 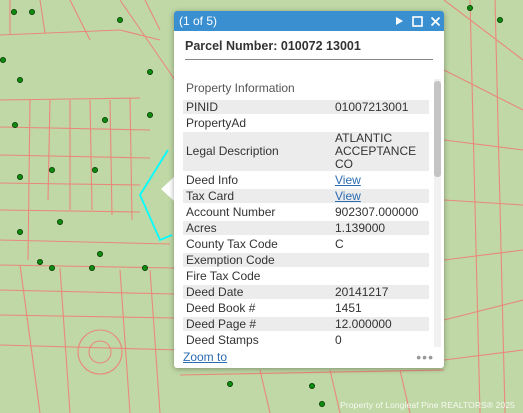 I want to click on attribute-key: County Tax Code, so click(x=232, y=243).